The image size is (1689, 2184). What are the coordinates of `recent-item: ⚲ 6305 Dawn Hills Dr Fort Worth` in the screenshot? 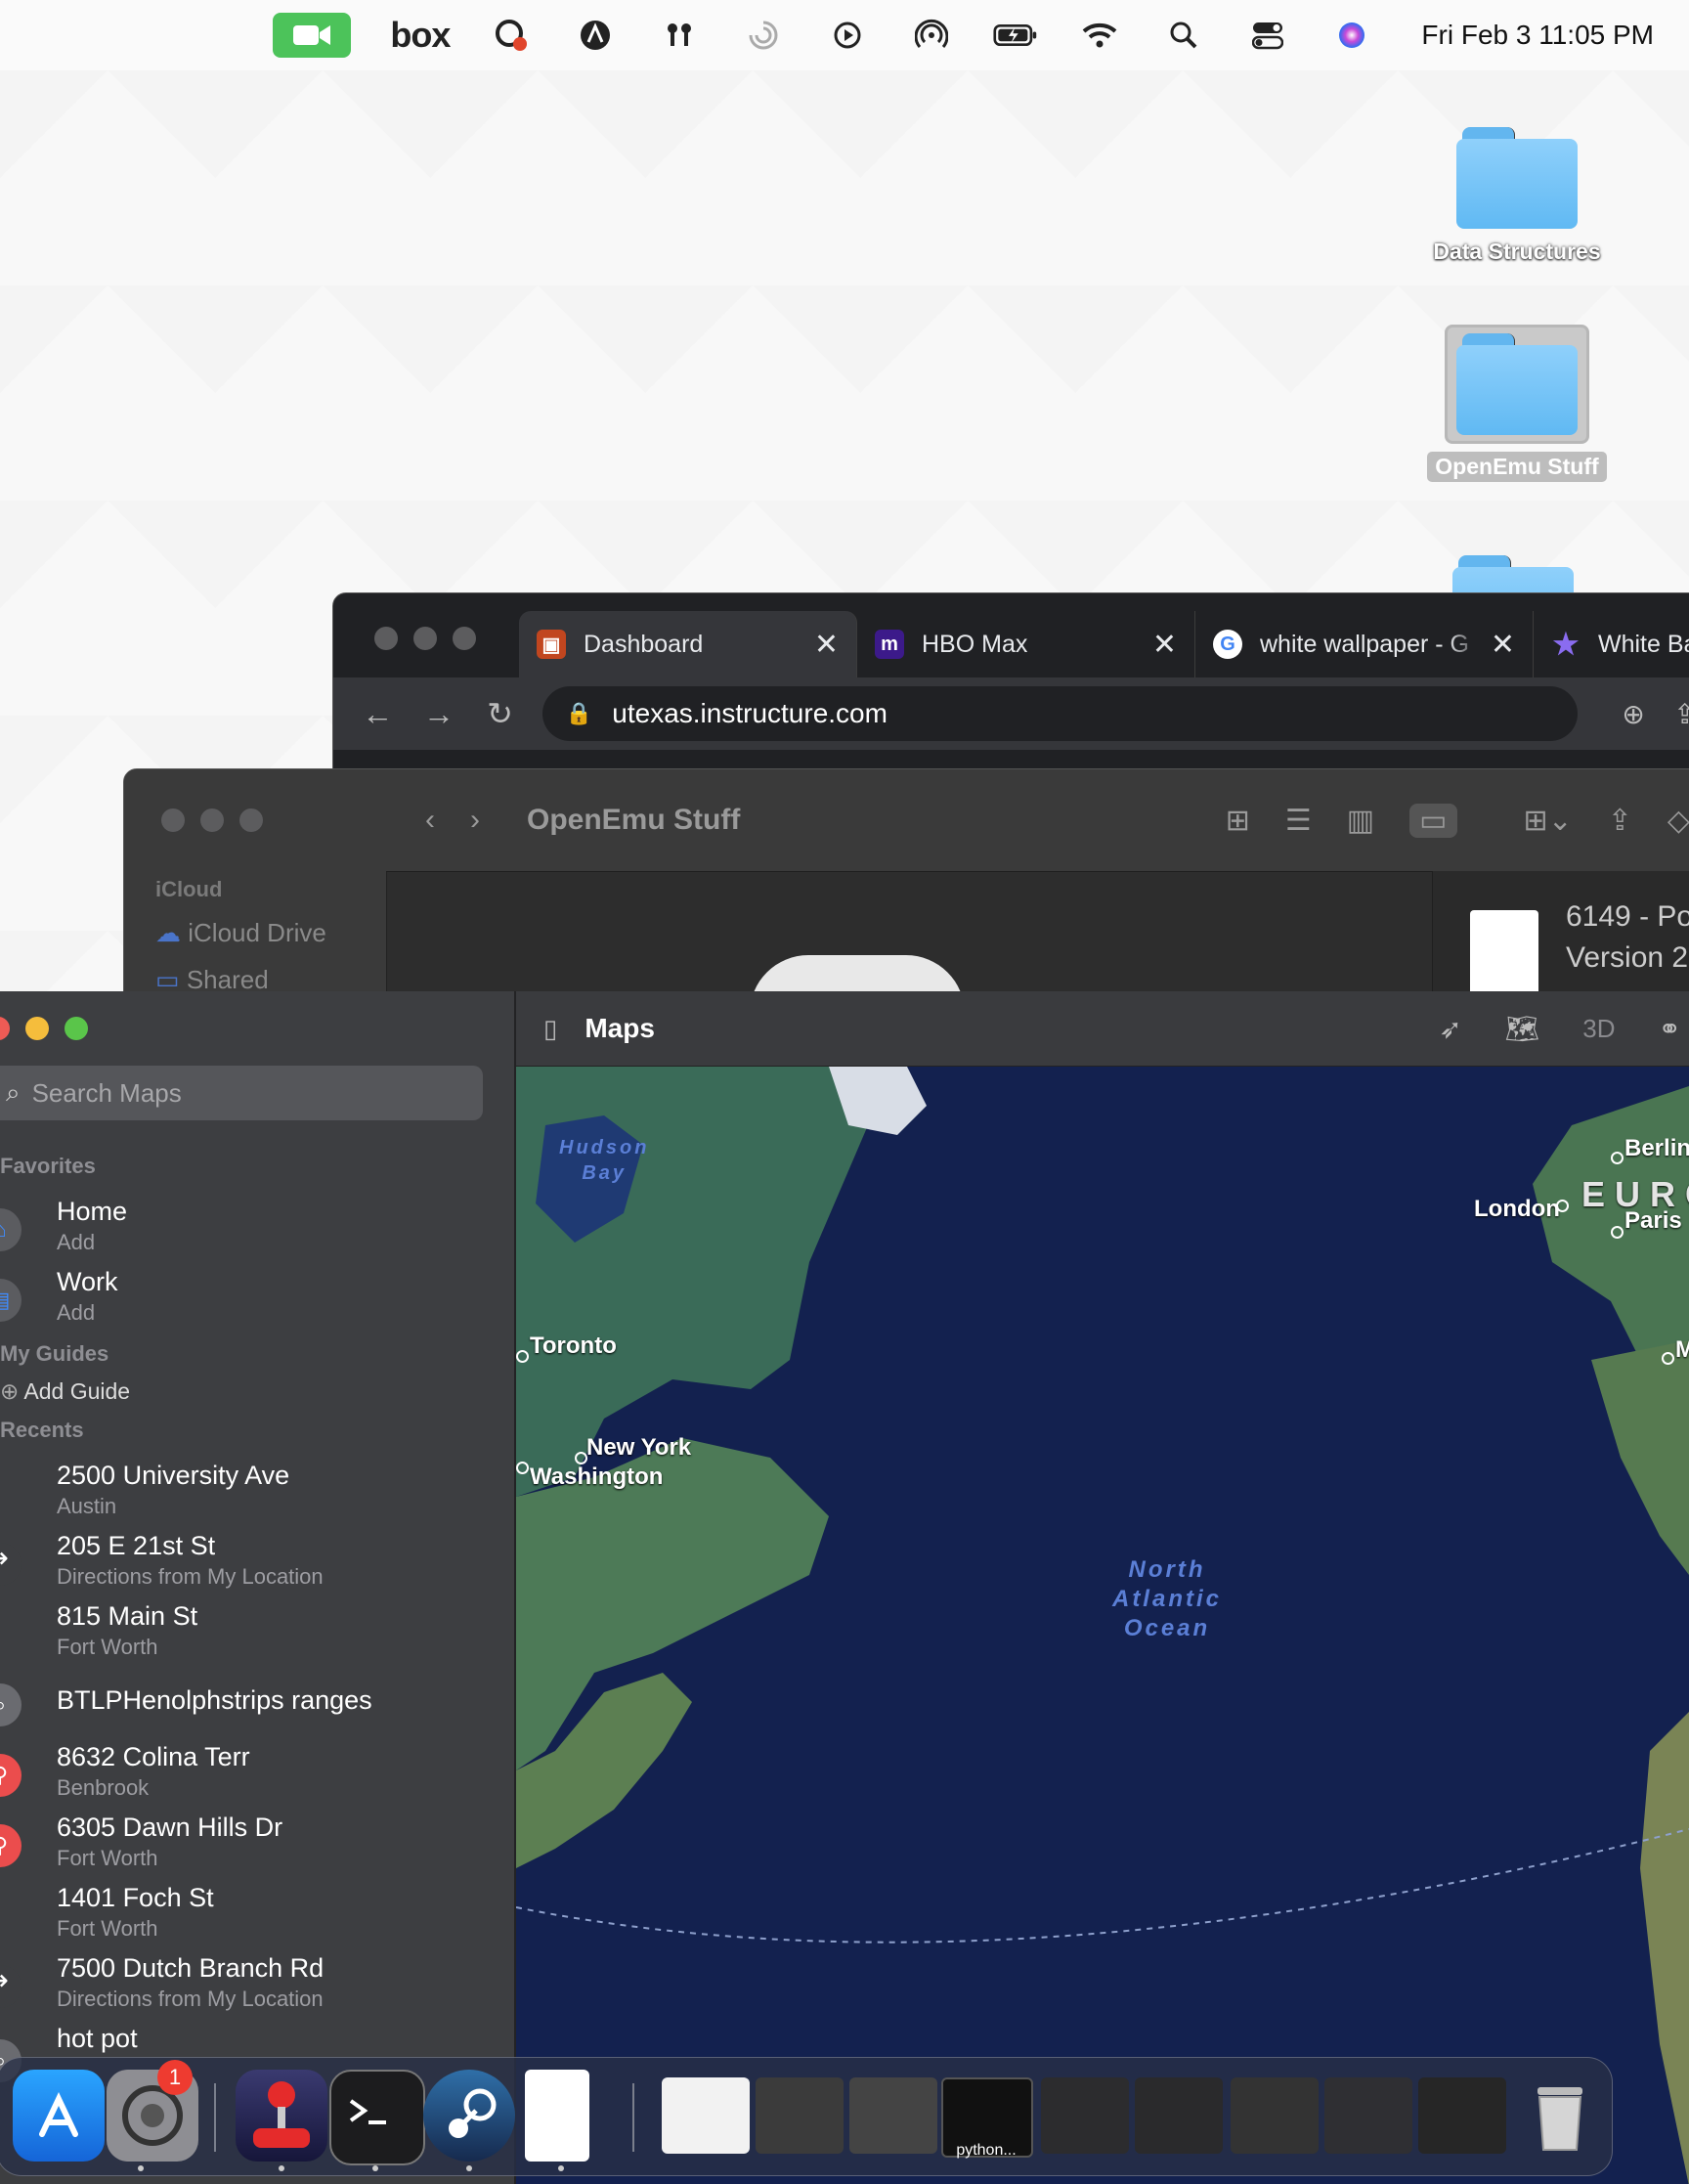 It's located at (254, 1846).